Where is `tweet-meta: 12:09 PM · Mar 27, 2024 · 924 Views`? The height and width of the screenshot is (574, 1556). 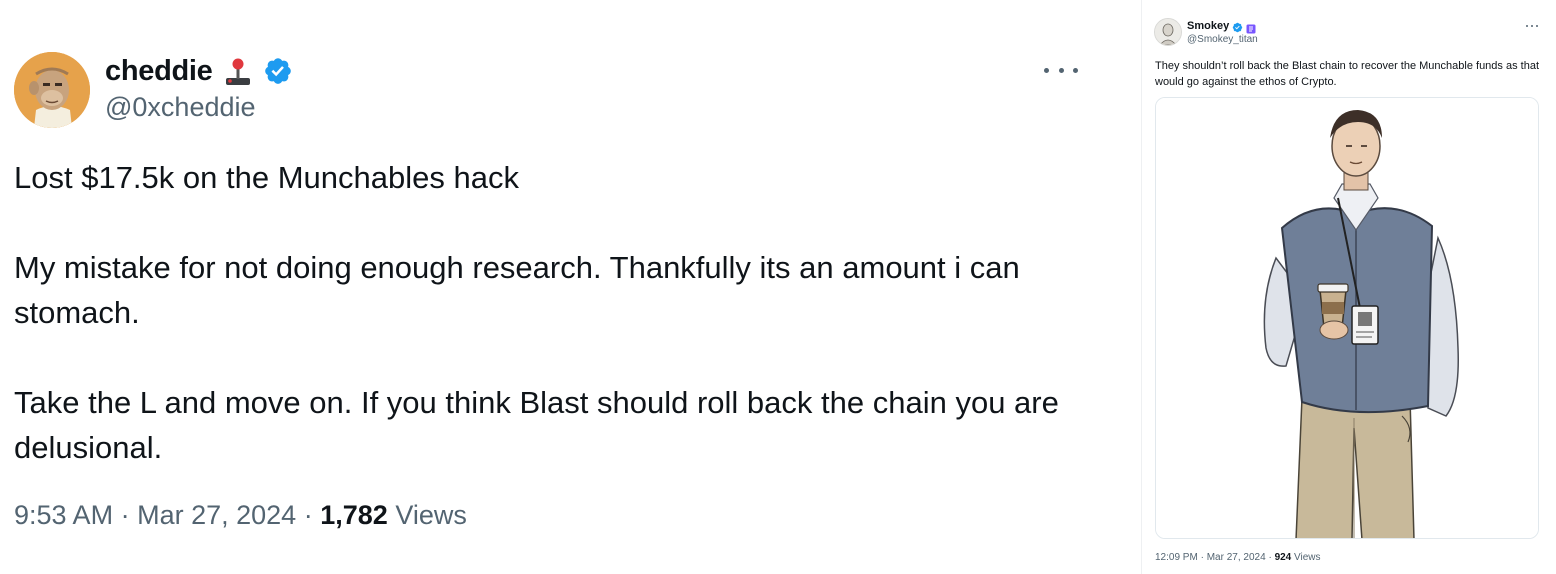 tweet-meta: 12:09 PM · Mar 27, 2024 · 924 Views is located at coordinates (1238, 557).